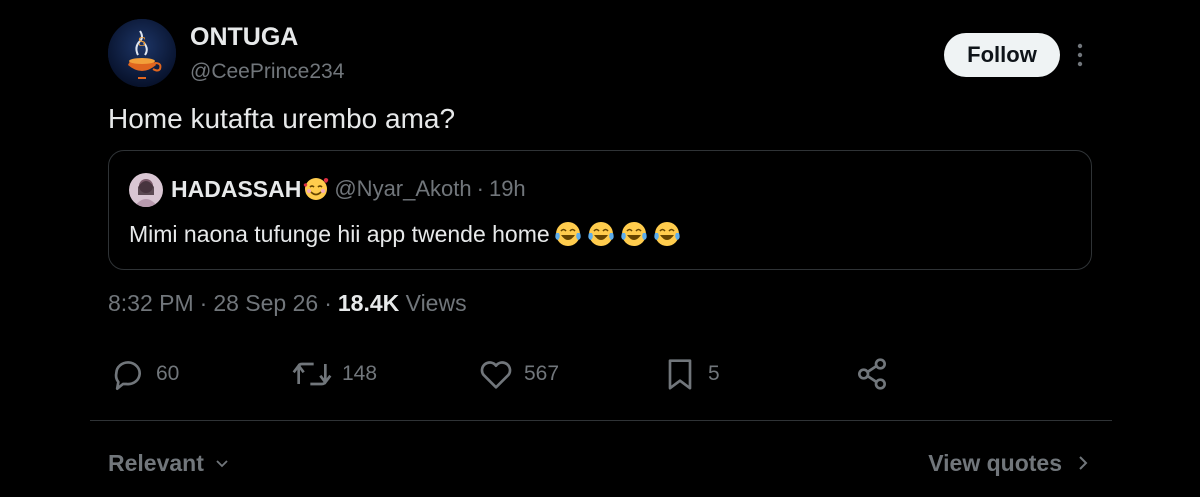  I want to click on sort-replies-button: Relevant, so click(169, 463).